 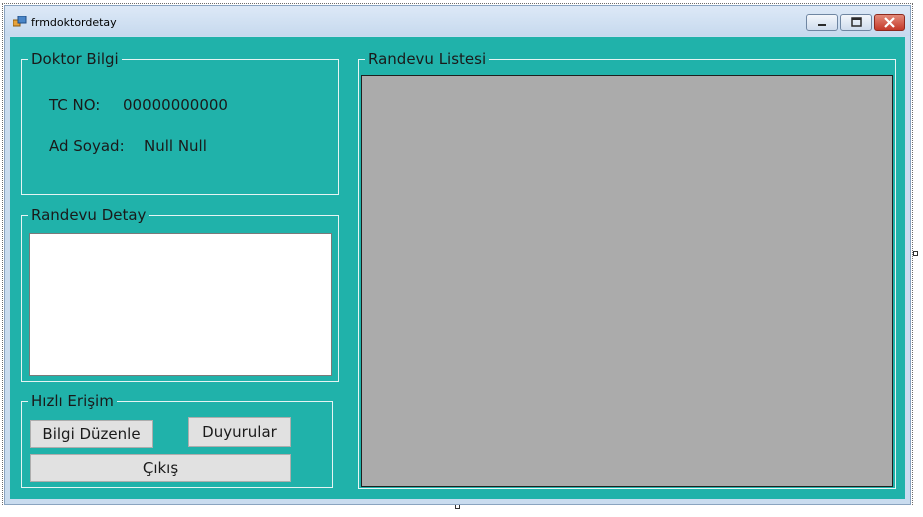 I want to click on randevu-detay-textbox, so click(x=180, y=304).